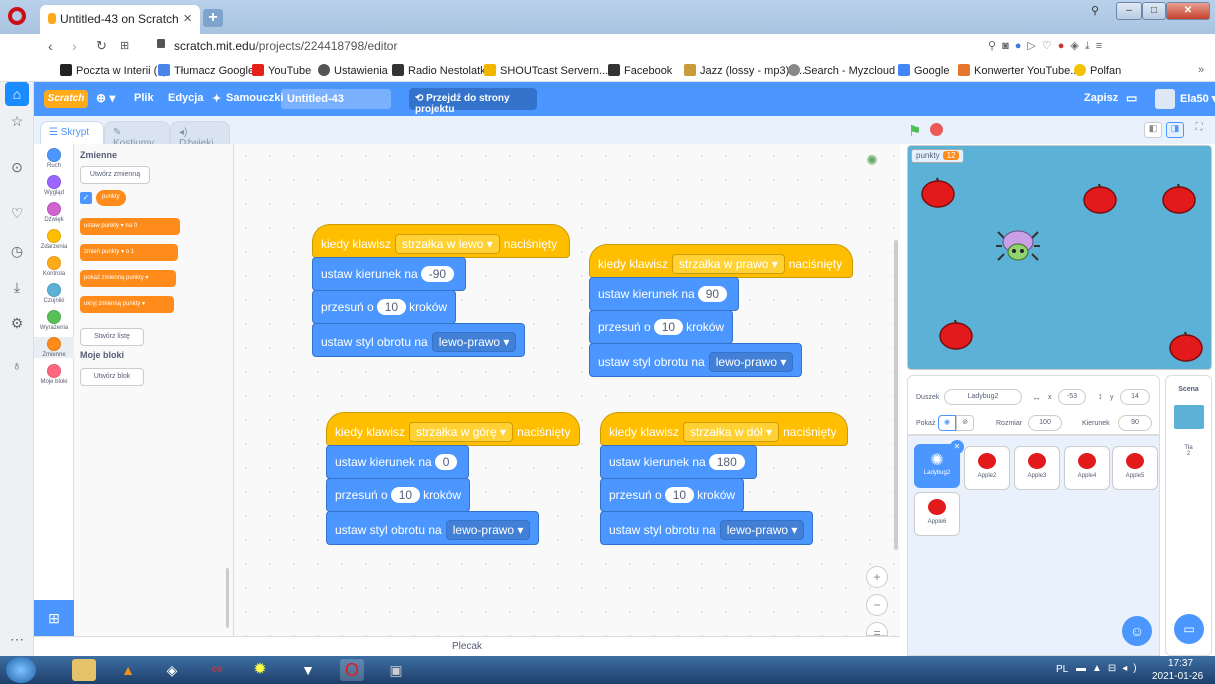  I want to click on add-sprite-button: ☺, so click(1137, 631).